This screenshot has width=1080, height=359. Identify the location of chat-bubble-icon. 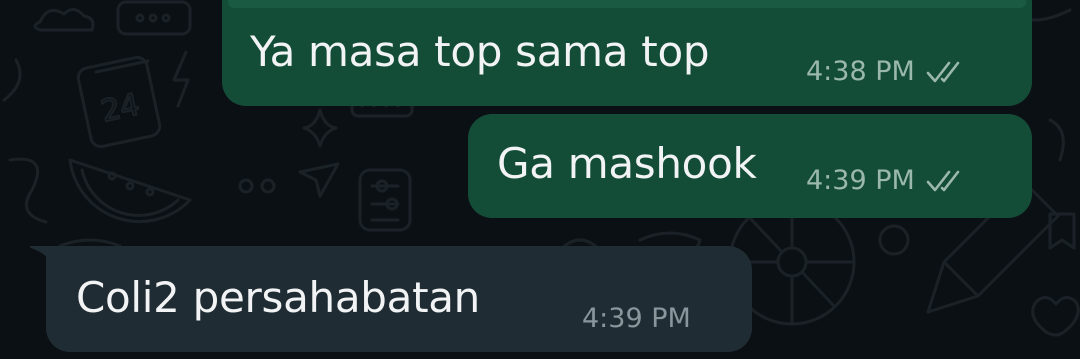
(154, 18).